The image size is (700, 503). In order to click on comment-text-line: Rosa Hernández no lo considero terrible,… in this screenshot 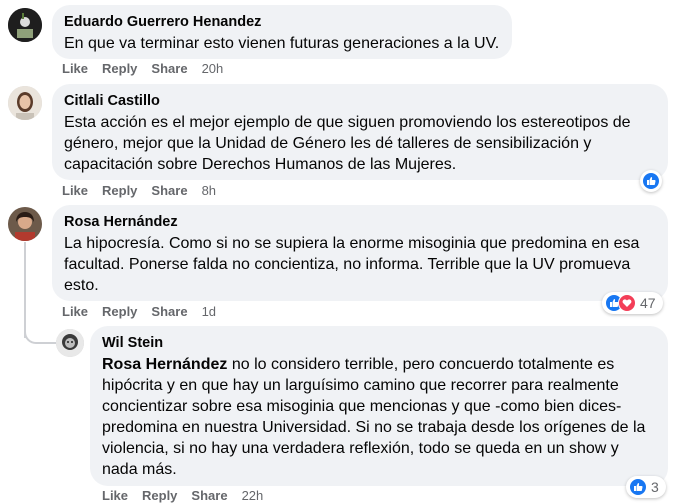, I will do `click(379, 364)`.